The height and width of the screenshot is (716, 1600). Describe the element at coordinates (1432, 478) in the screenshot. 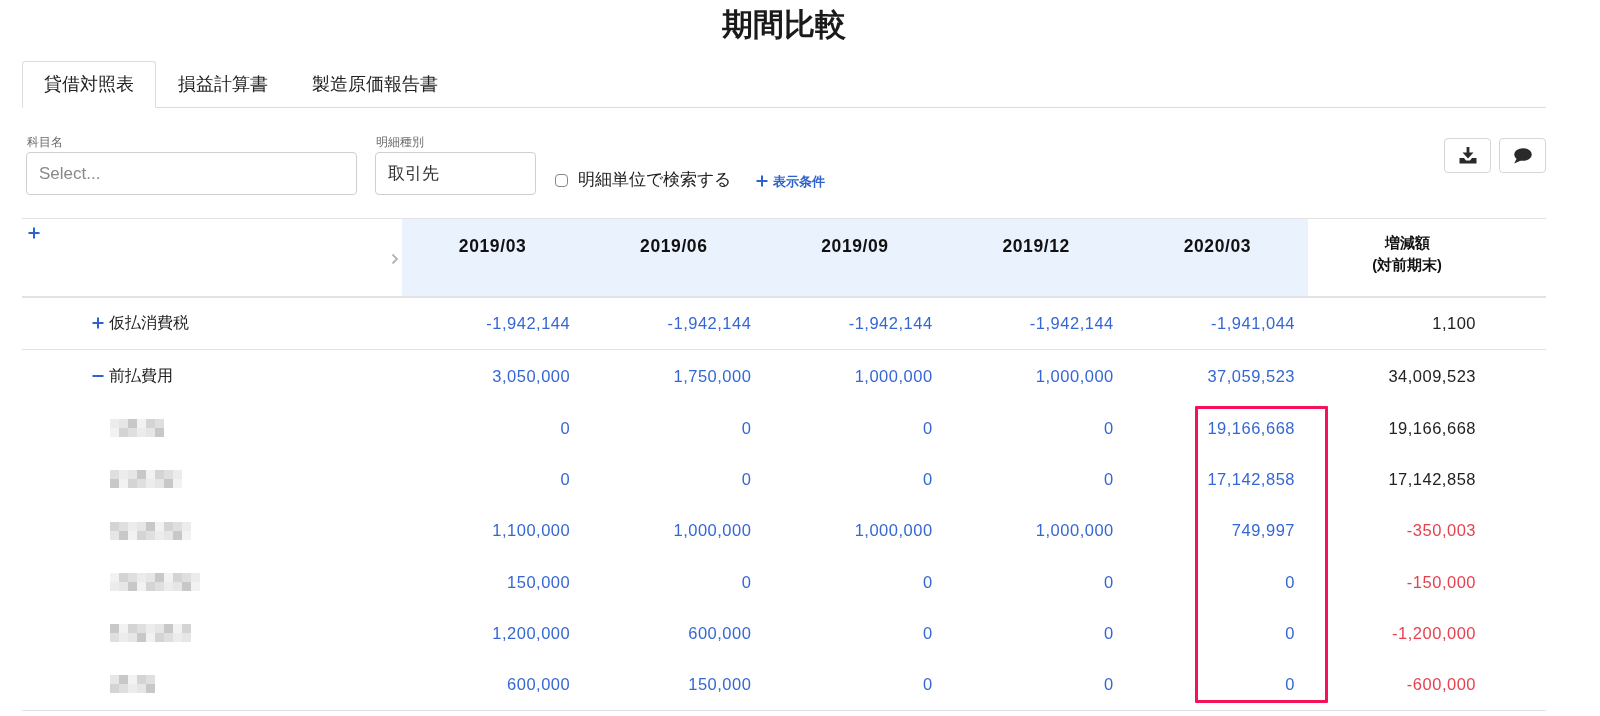

I see `change-amount: 17,142,858` at that location.